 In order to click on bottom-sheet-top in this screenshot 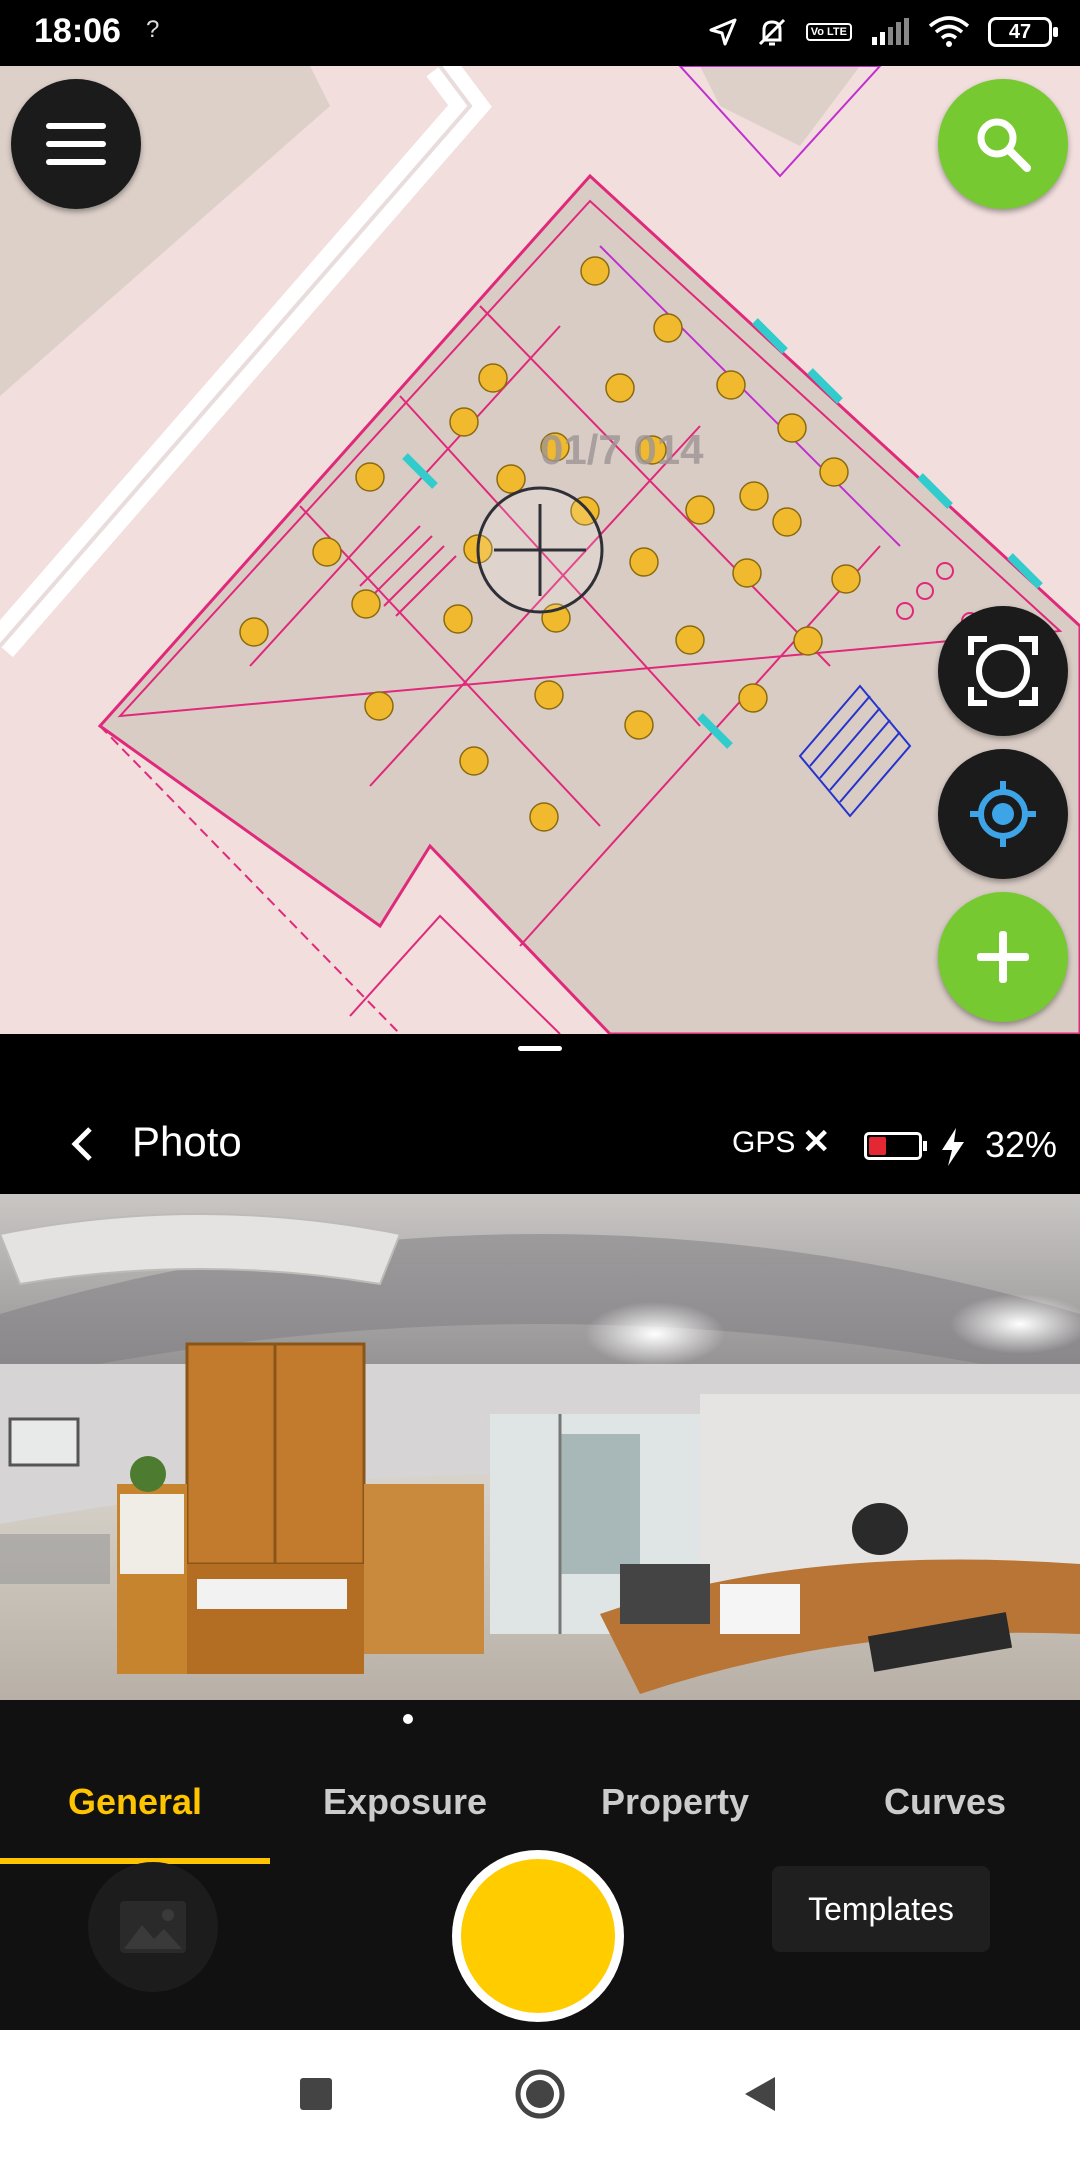, I will do `click(540, 1064)`.